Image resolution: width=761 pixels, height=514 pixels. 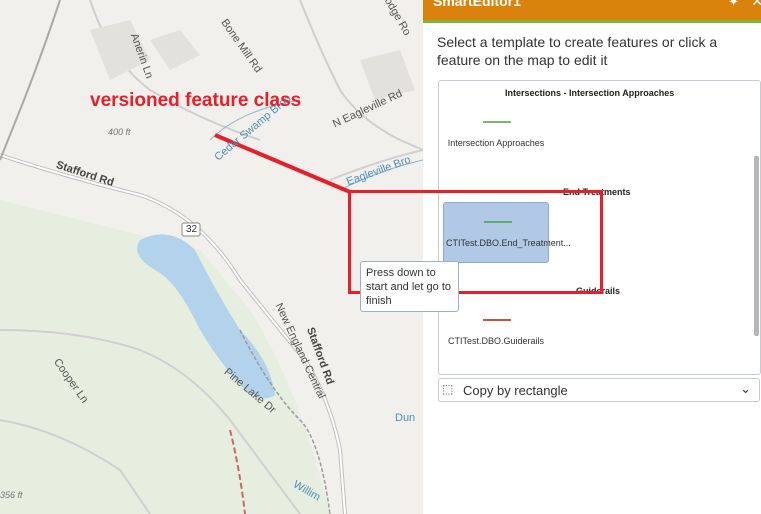 What do you see at coordinates (599, 390) in the screenshot?
I see `selection-tool-dropdown: ⬚ Copy by rectangle ⌄` at bounding box center [599, 390].